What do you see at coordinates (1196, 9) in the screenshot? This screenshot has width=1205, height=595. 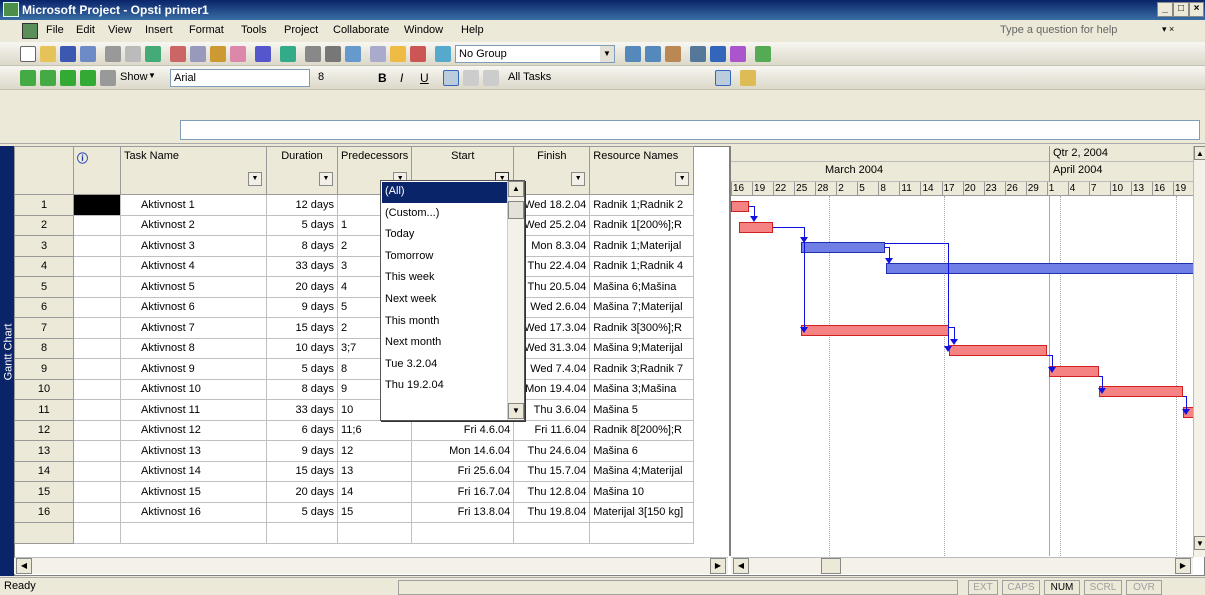 I see `close-button: ×` at bounding box center [1196, 9].